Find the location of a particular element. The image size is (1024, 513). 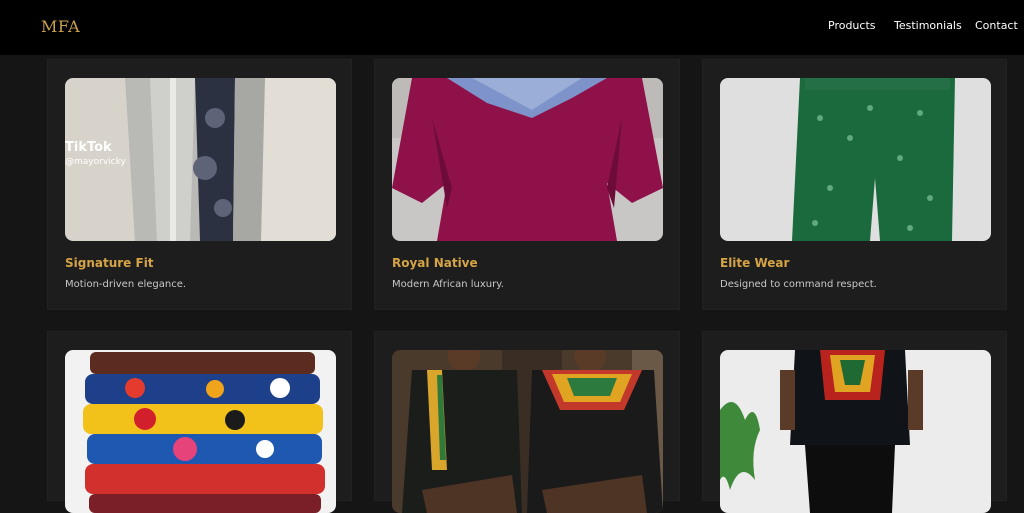

top-navbar: MFA Products Testimonials Contact is located at coordinates (512, 27).